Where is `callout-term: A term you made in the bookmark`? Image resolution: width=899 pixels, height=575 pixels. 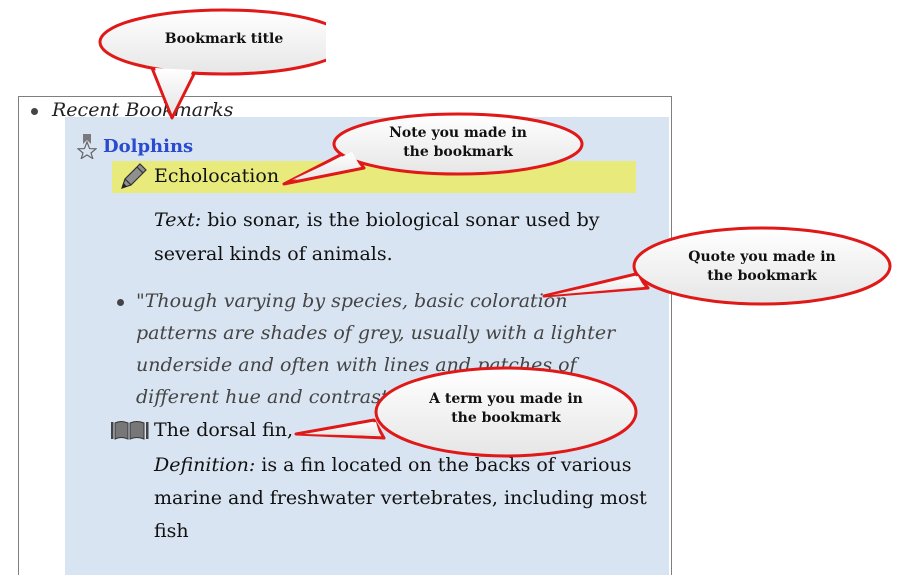
callout-term: A term you made in the bookmark is located at coordinates (468, 417).